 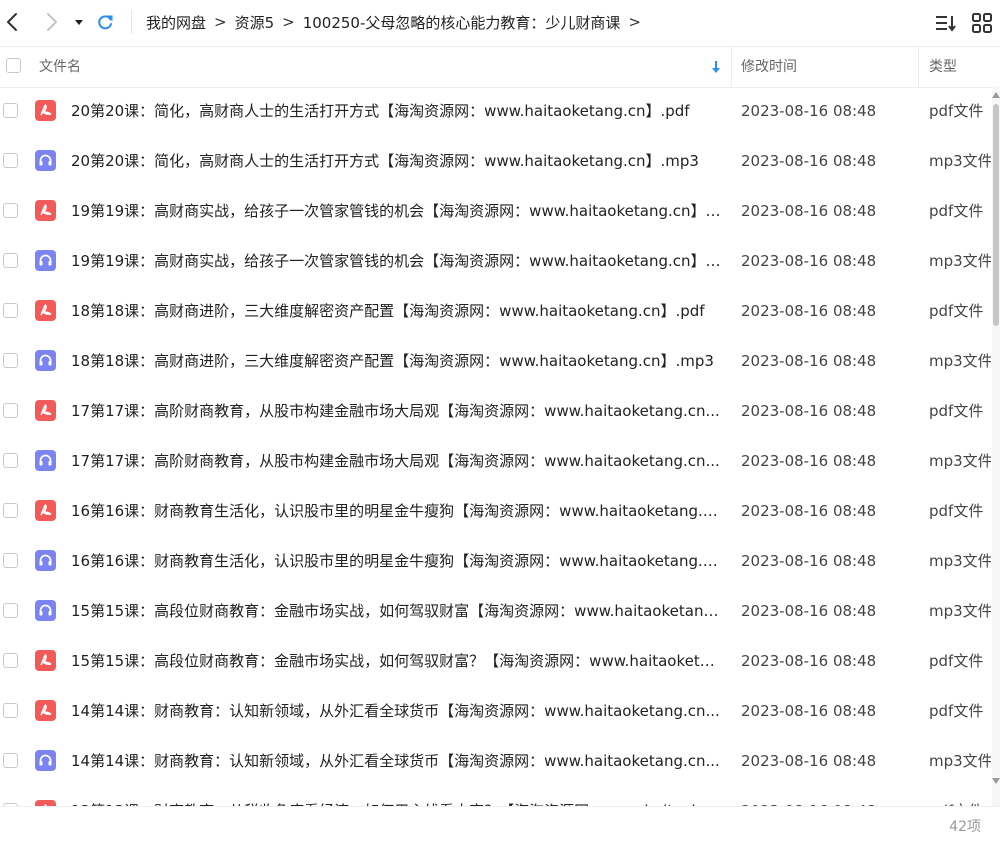 I want to click on toolbar-divider, so click(x=131, y=22).